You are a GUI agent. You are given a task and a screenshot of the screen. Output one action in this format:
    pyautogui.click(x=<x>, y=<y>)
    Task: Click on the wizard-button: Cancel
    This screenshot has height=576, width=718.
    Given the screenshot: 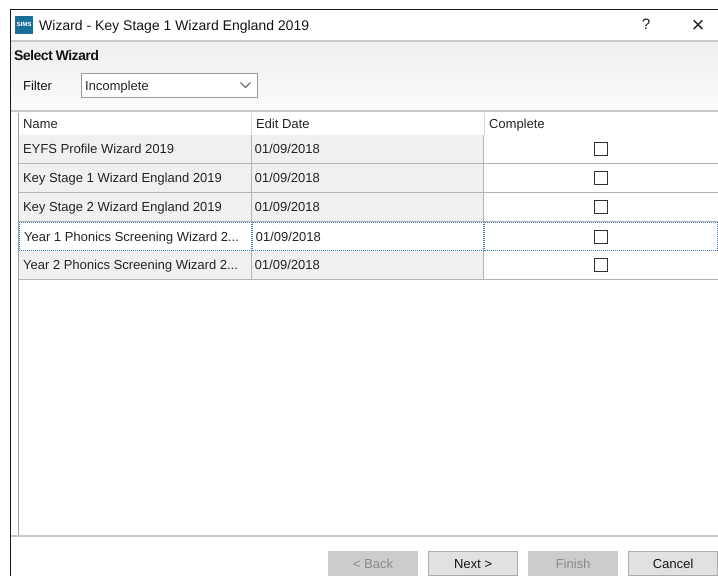 What is the action you would take?
    pyautogui.click(x=673, y=563)
    